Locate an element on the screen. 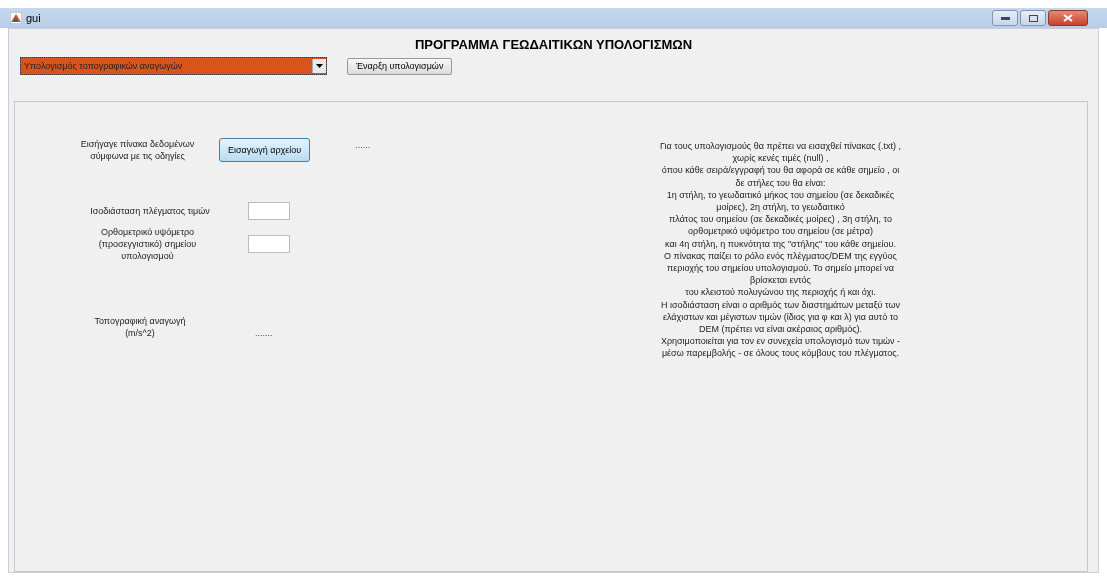  field-label: Ορθομετρικό υψόμετρο (προσεγγιστικό) σημείου υπολογισμού is located at coordinates (147, 244).